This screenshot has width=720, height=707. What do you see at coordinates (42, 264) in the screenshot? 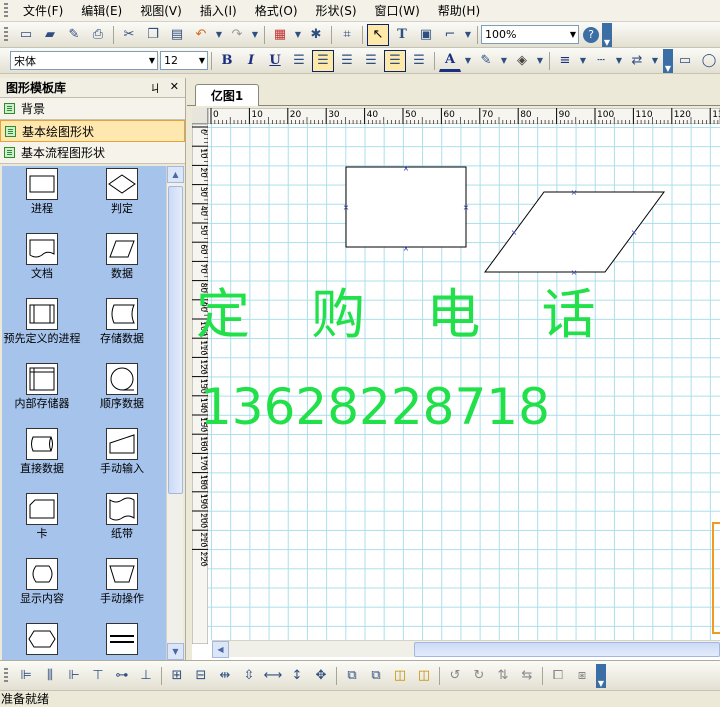
I see `shape-document: 文档` at bounding box center [42, 264].